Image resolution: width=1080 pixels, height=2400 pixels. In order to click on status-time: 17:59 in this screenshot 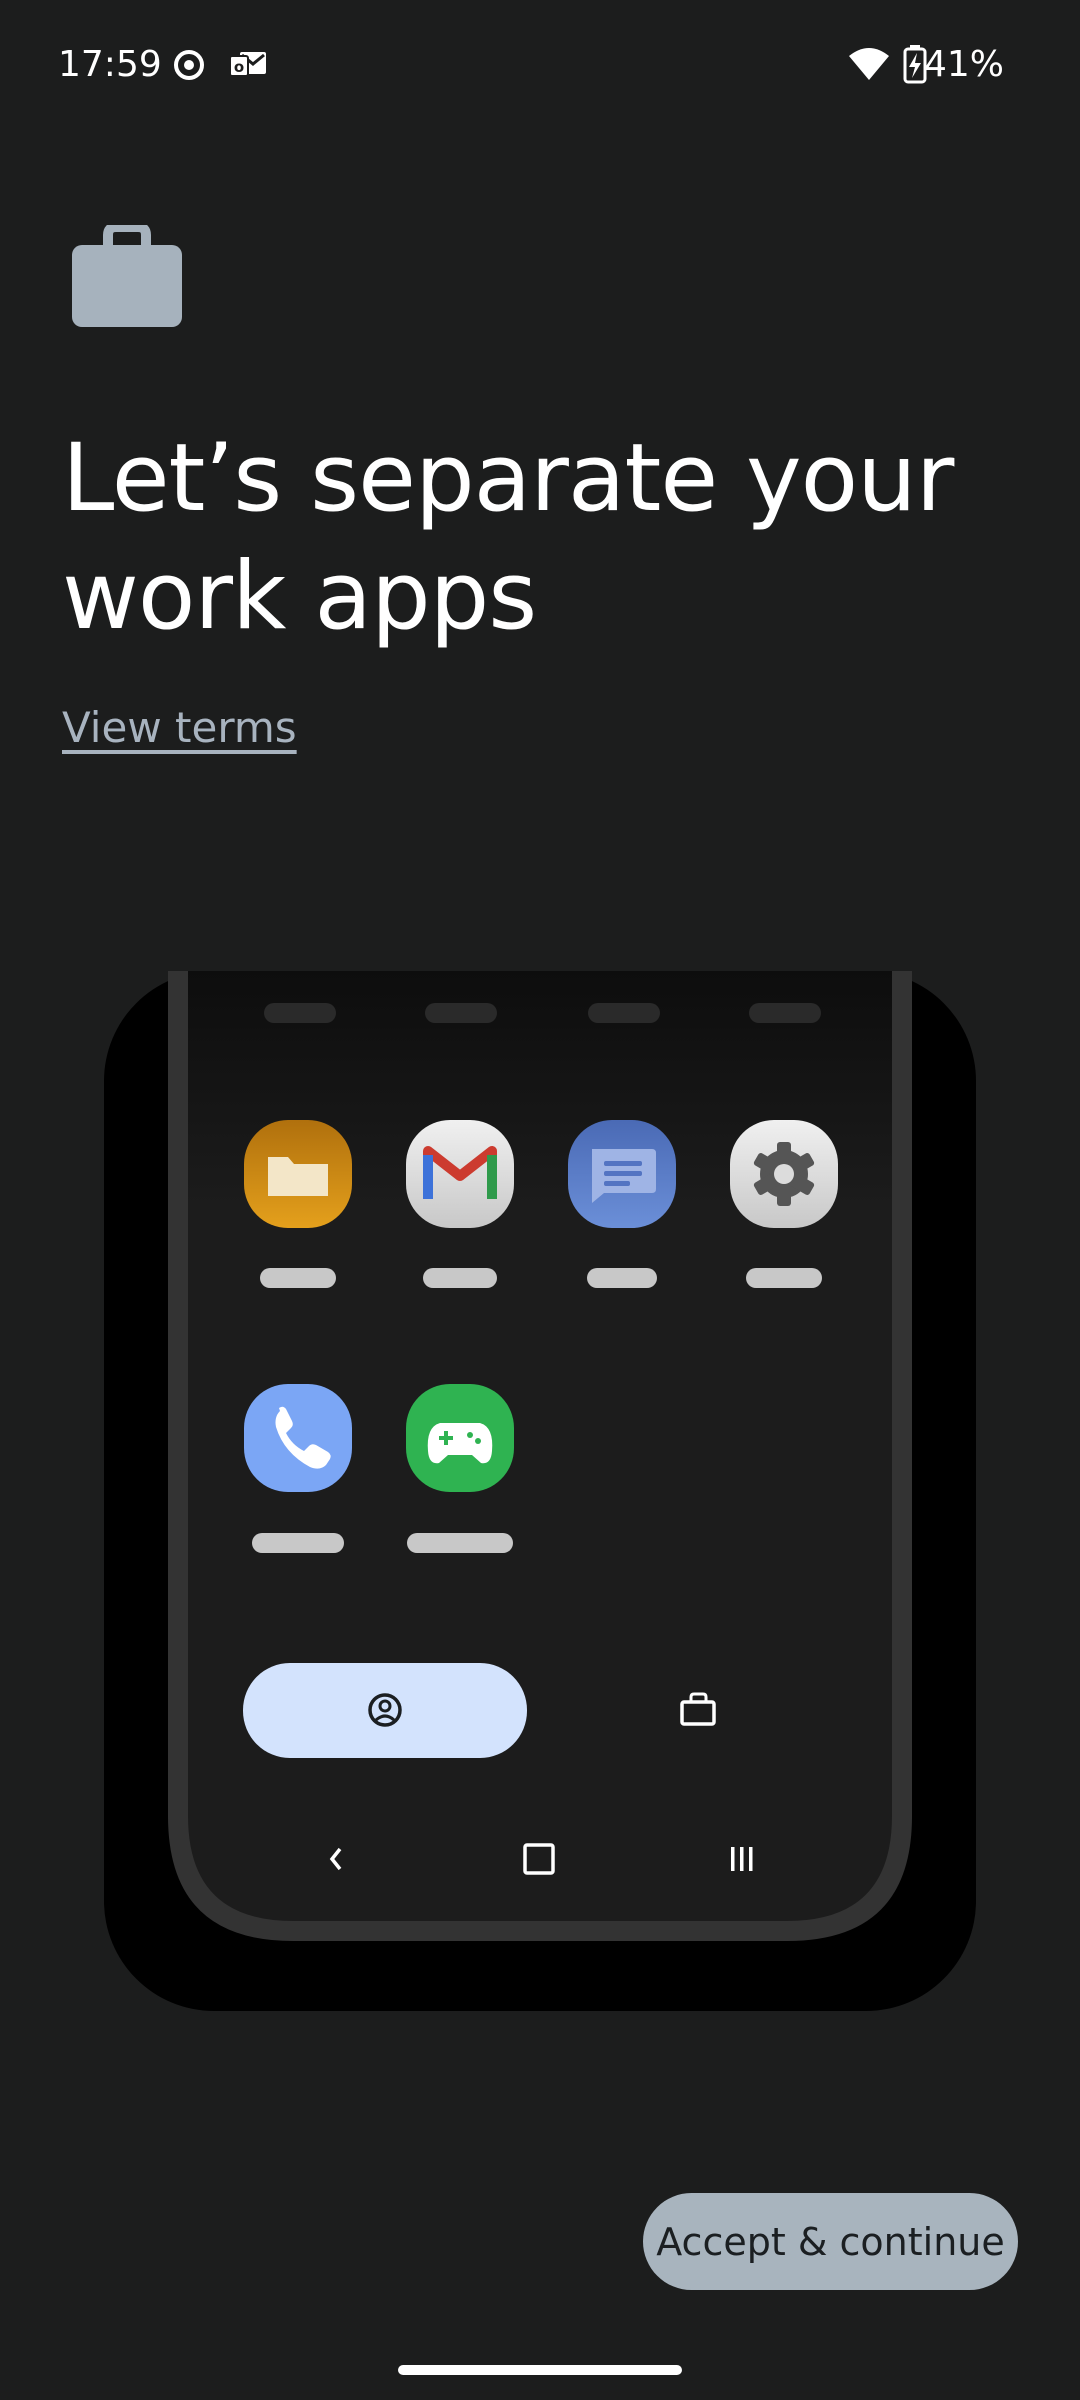, I will do `click(110, 64)`.